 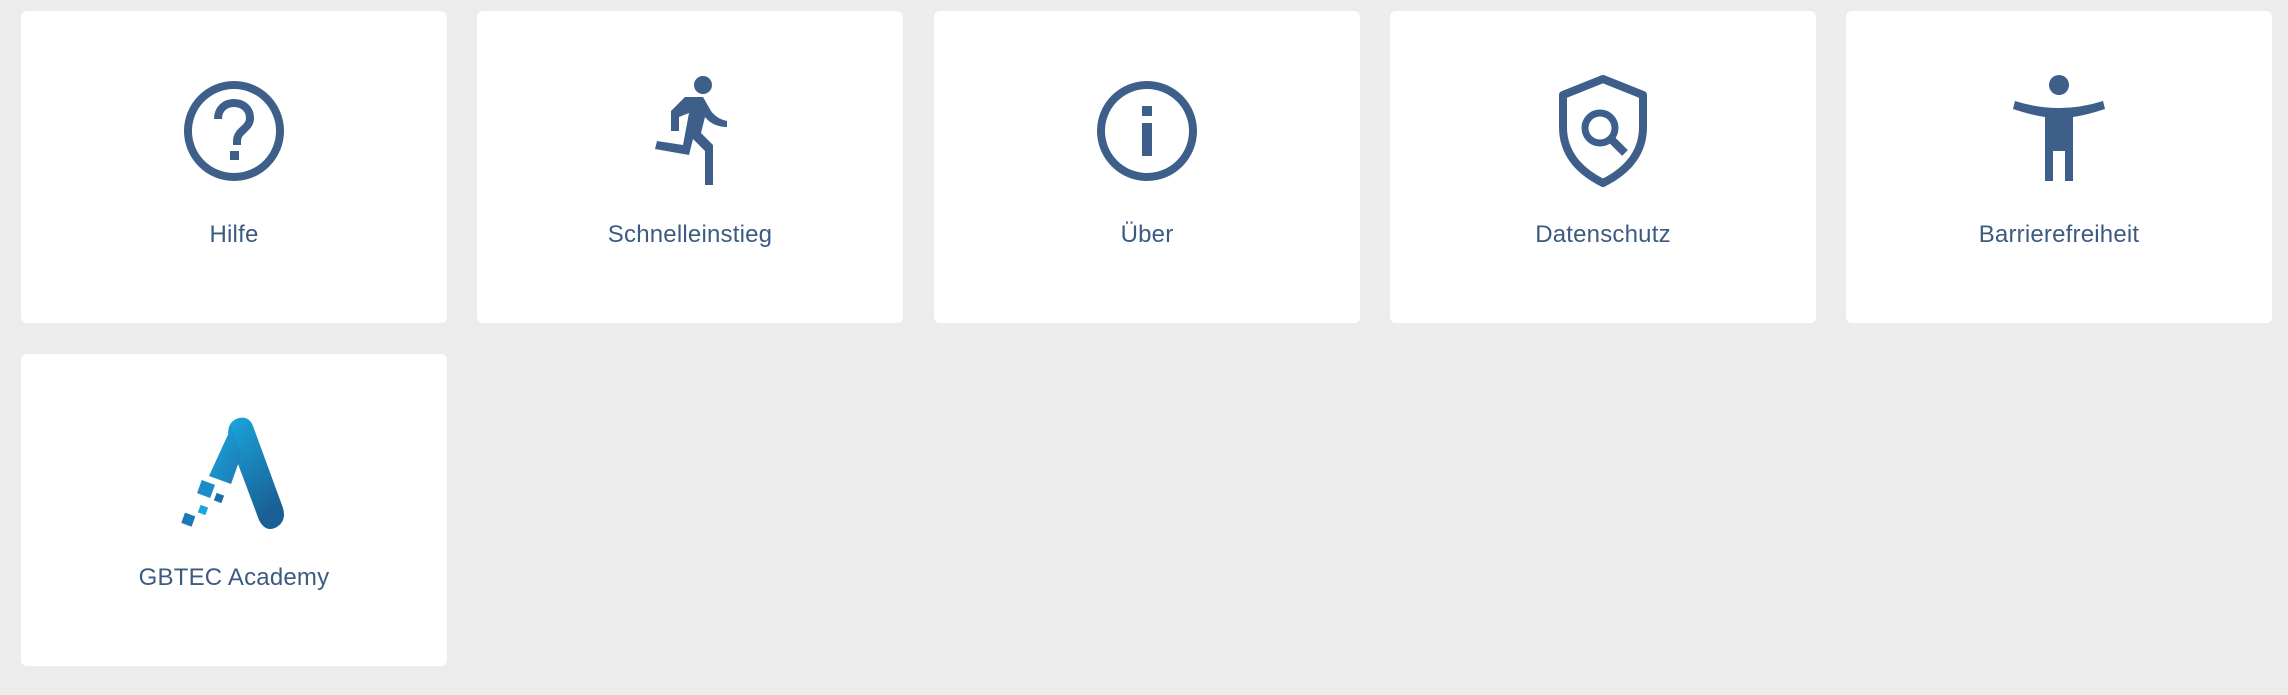 I want to click on tile-label: Schnelleinstieg, so click(x=690, y=234).